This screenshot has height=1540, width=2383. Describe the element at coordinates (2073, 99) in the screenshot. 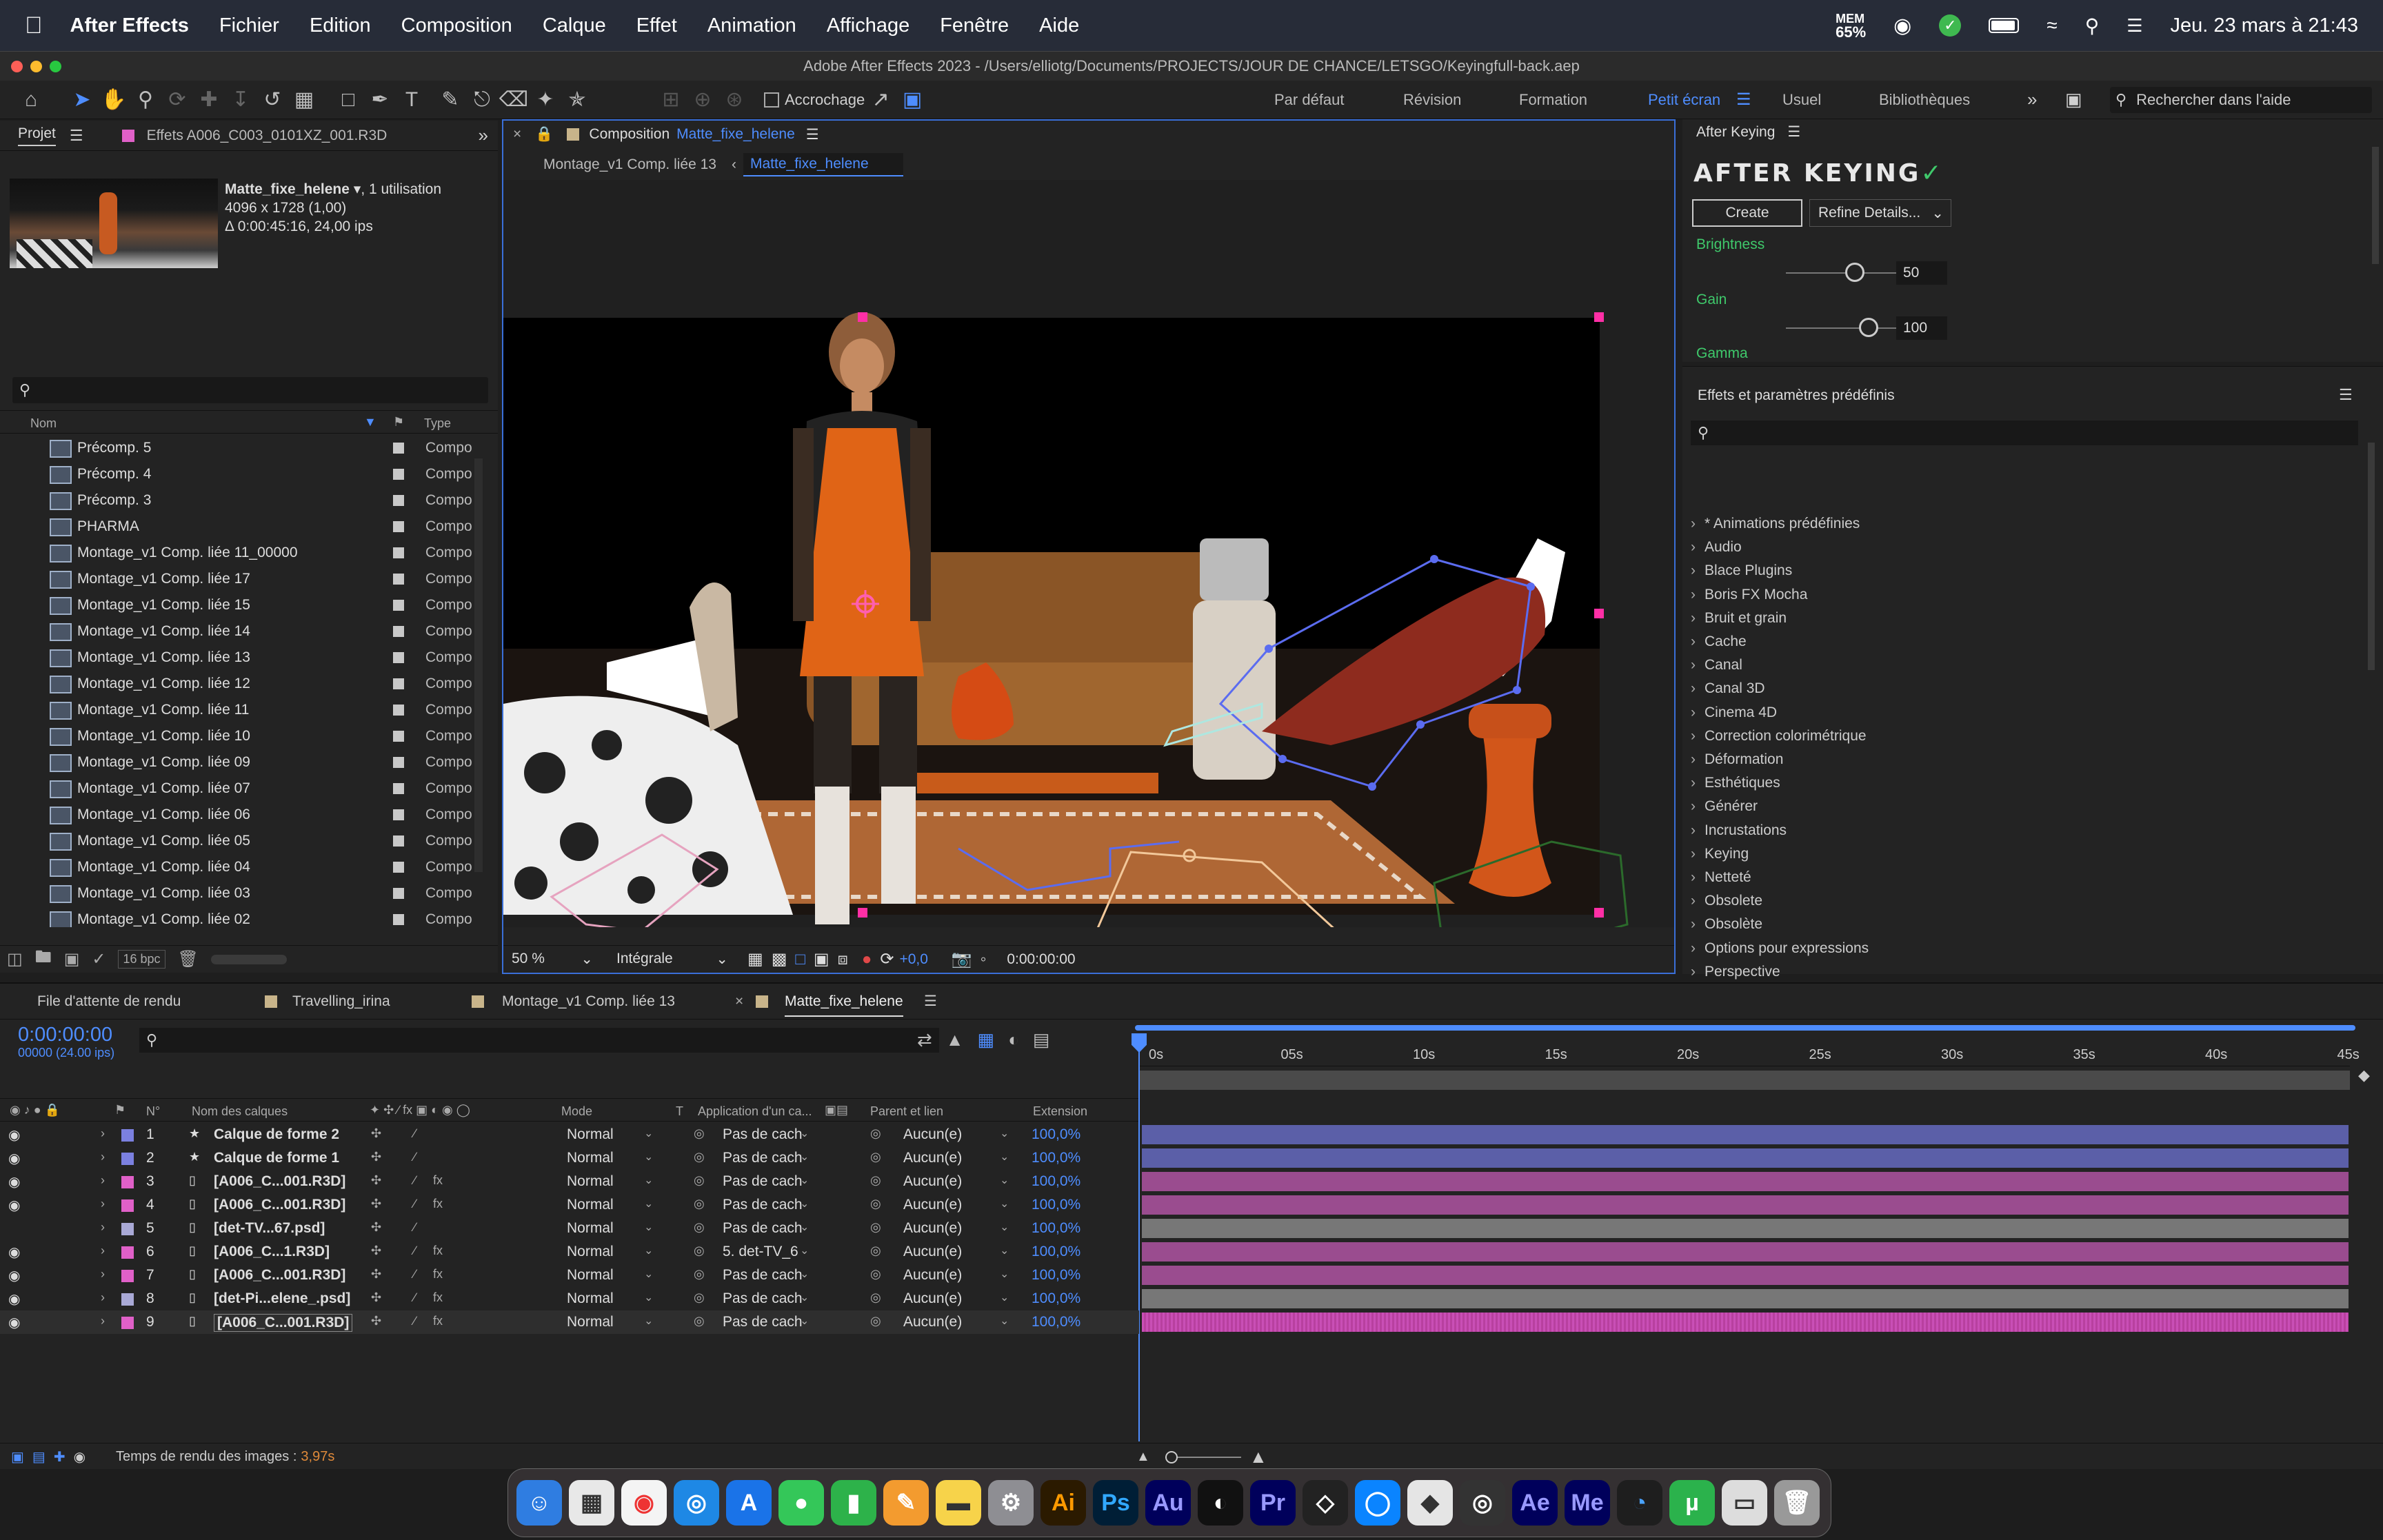

I see `panel-layout-icon: ▣` at that location.